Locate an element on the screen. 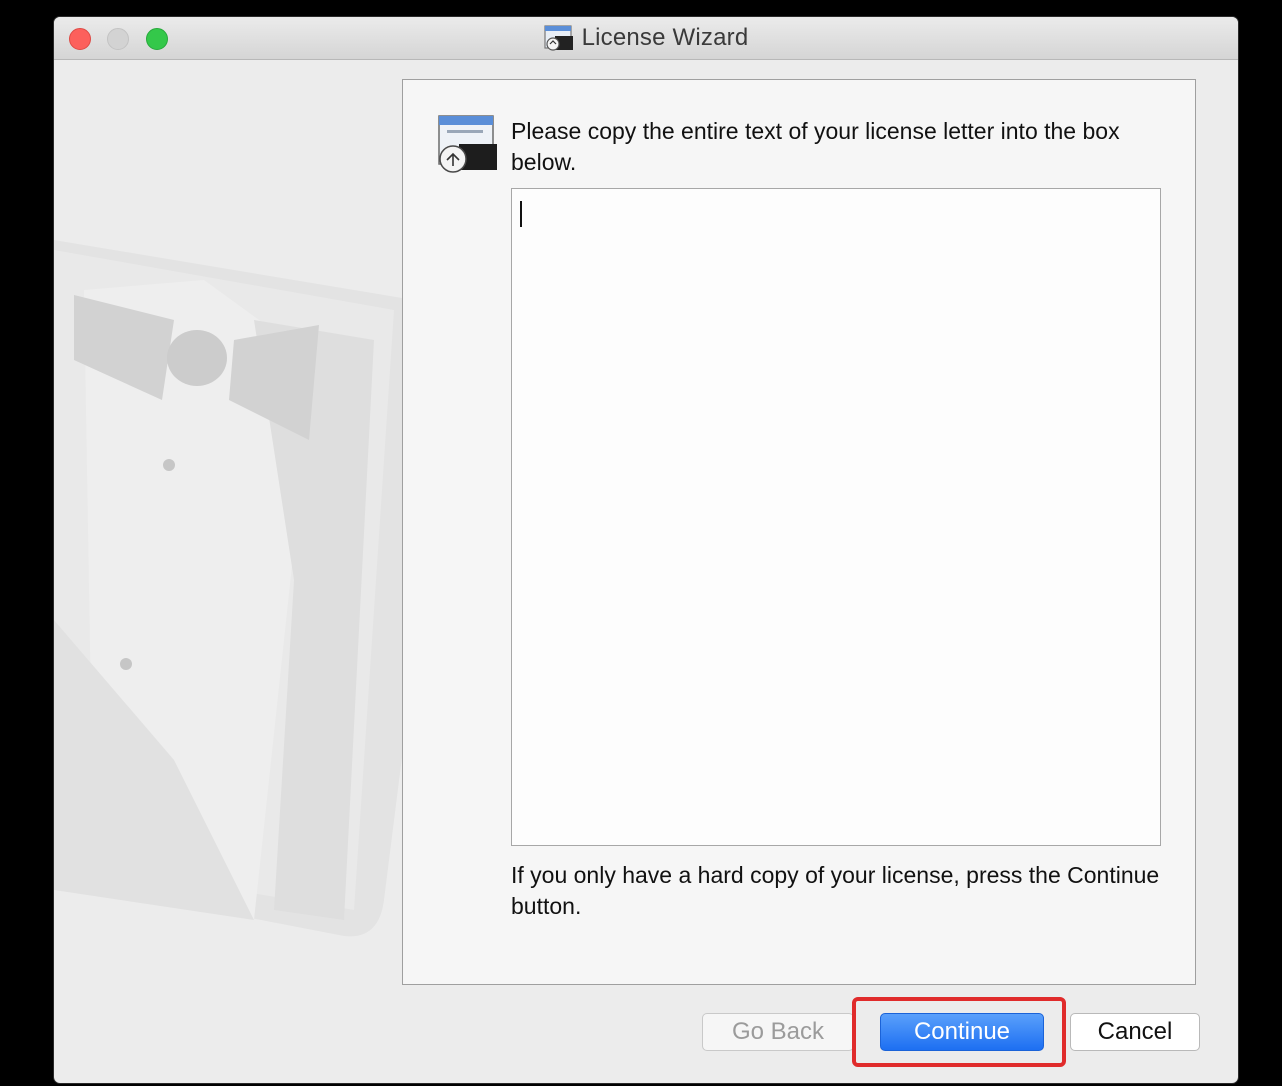  license-wizard-icon is located at coordinates (558, 38).